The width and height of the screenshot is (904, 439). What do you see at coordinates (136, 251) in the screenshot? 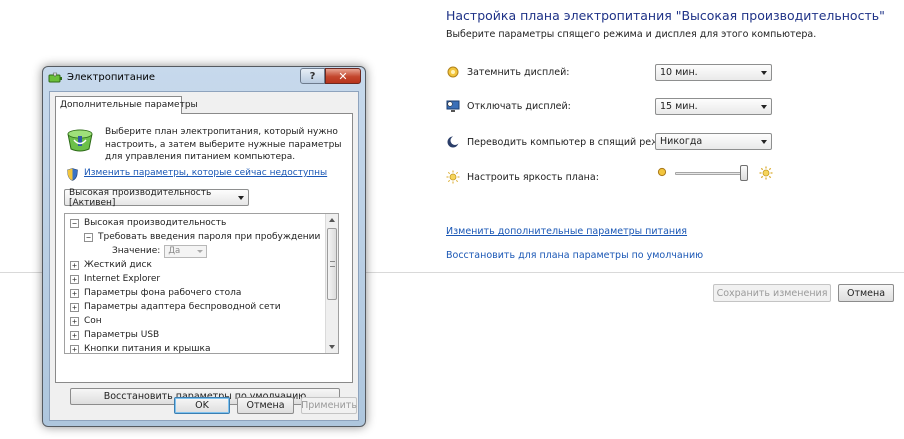
I see `value-label: Значение:` at bounding box center [136, 251].